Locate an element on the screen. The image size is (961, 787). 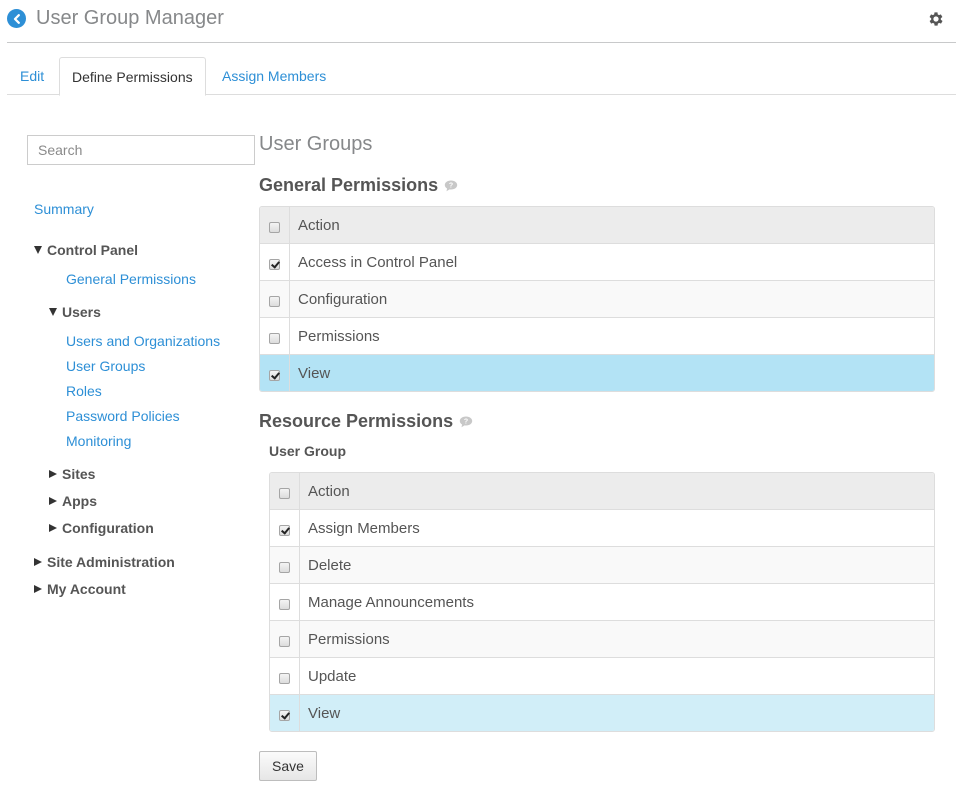
resource-permissions-heading: Resource Permissions ? is located at coordinates (366, 421).